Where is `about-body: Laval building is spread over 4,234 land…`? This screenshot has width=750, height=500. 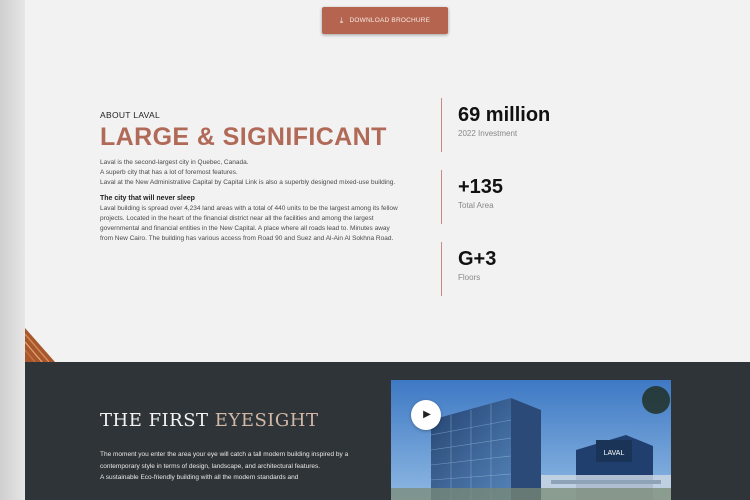 about-body: Laval building is spread over 4,234 land… is located at coordinates (249, 223).